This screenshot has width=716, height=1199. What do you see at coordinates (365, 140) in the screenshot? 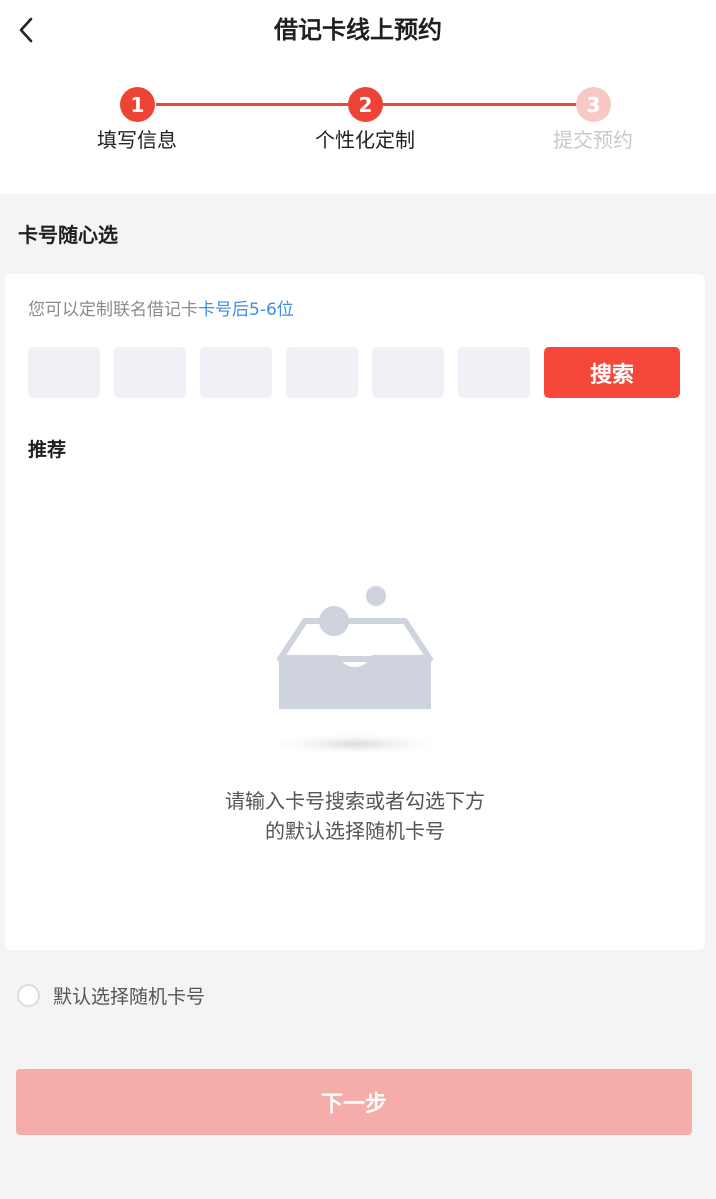
I see `step-2-label: 个性化定制` at bounding box center [365, 140].